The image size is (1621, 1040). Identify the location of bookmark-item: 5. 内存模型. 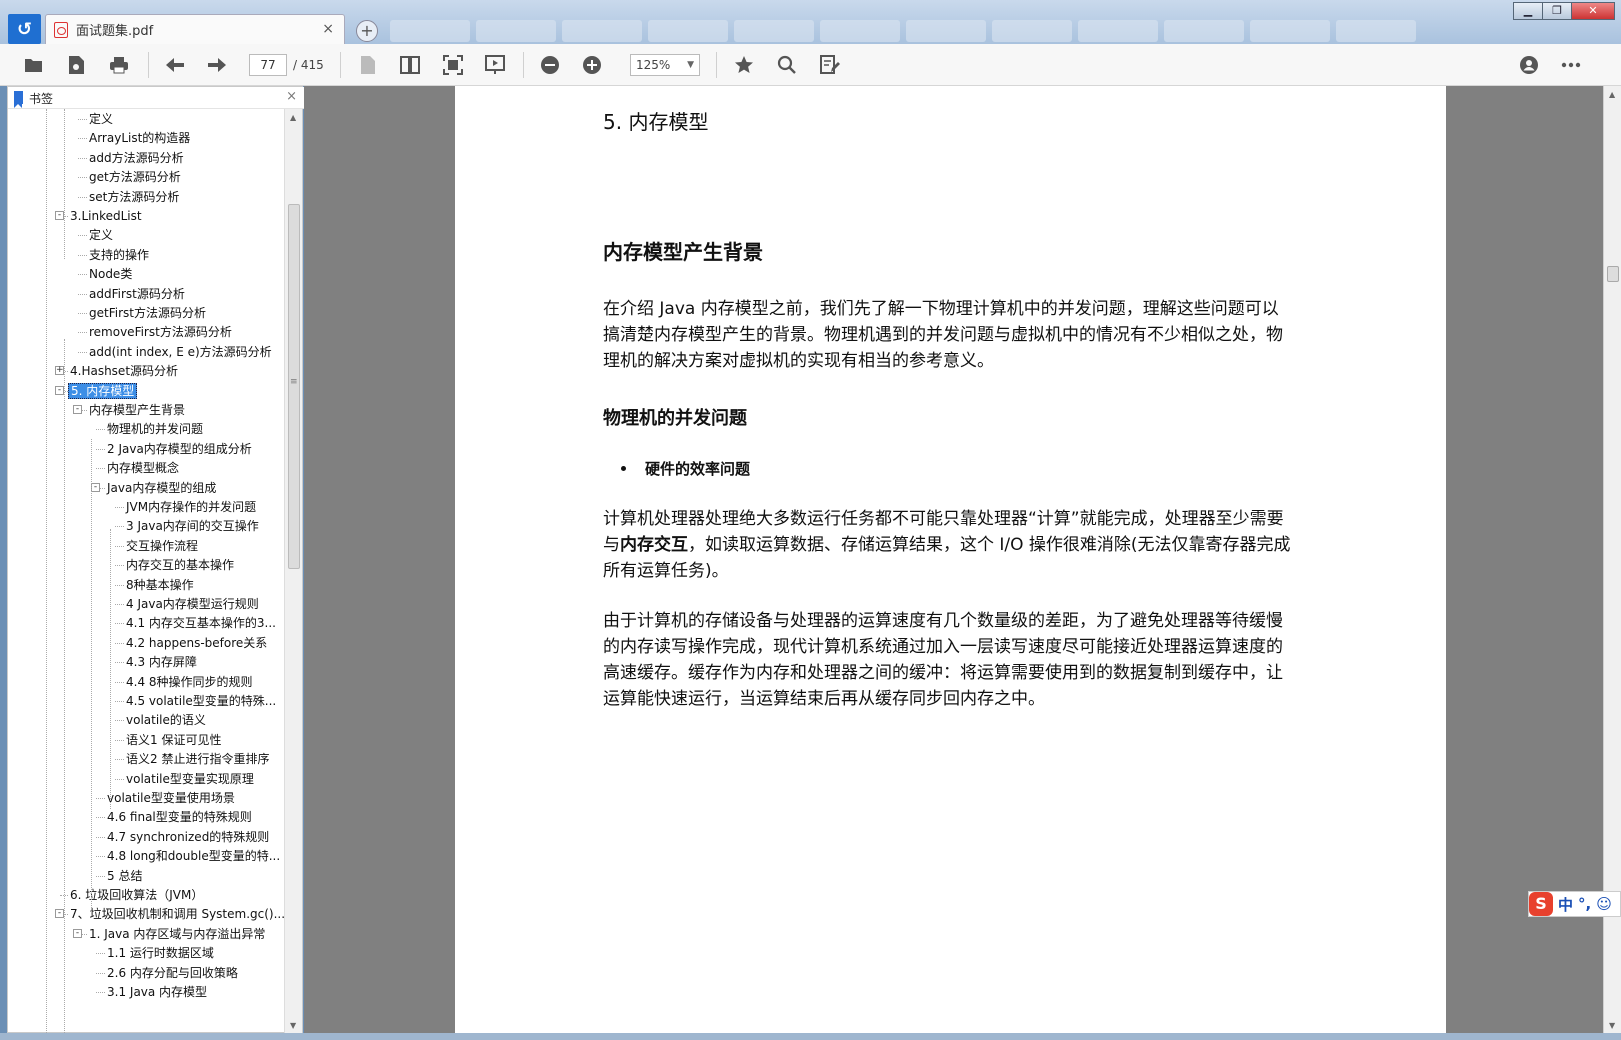
(103, 391).